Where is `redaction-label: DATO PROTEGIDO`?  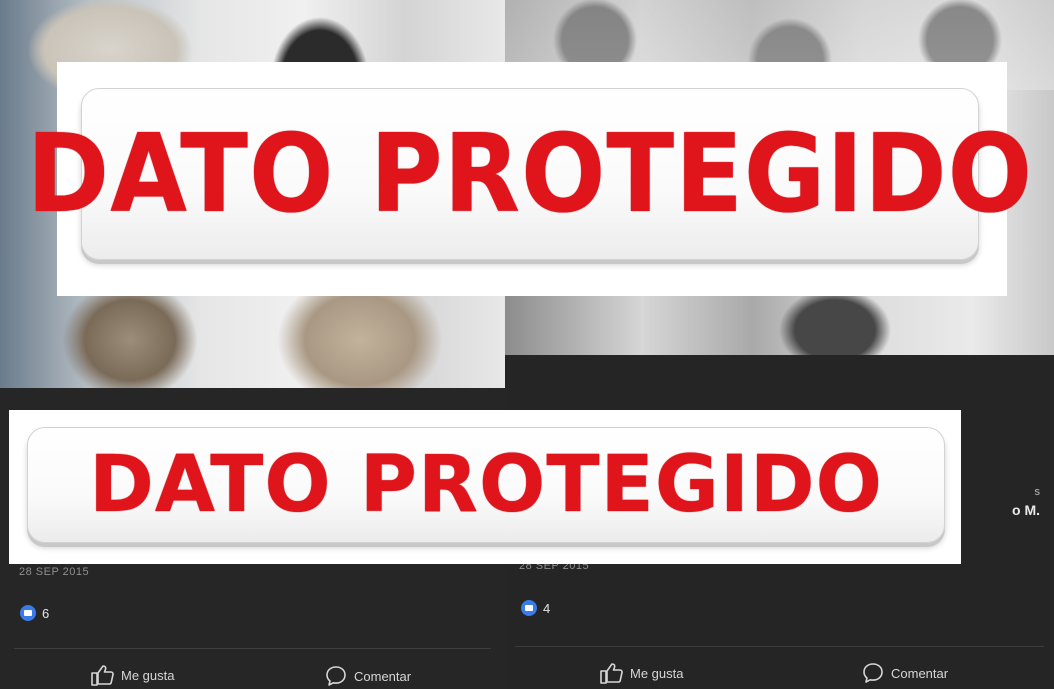
redaction-label: DATO PROTEGIDO is located at coordinates (486, 485).